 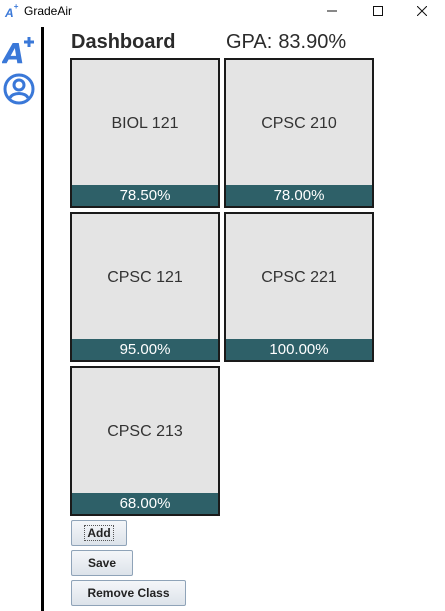 I want to click on course-grade: 68.00%, so click(x=145, y=503).